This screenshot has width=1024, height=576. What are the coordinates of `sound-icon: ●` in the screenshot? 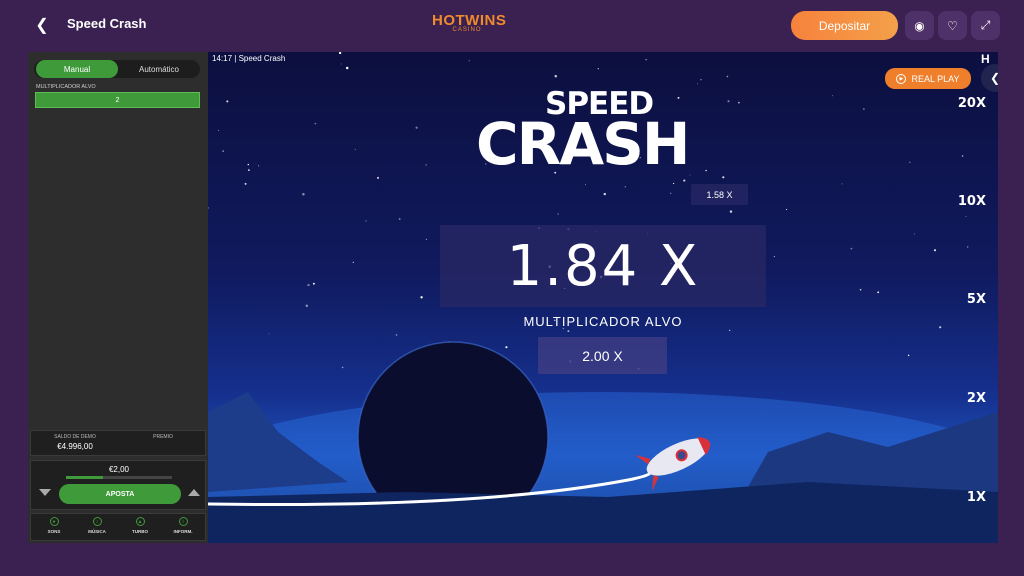 It's located at (54, 521).